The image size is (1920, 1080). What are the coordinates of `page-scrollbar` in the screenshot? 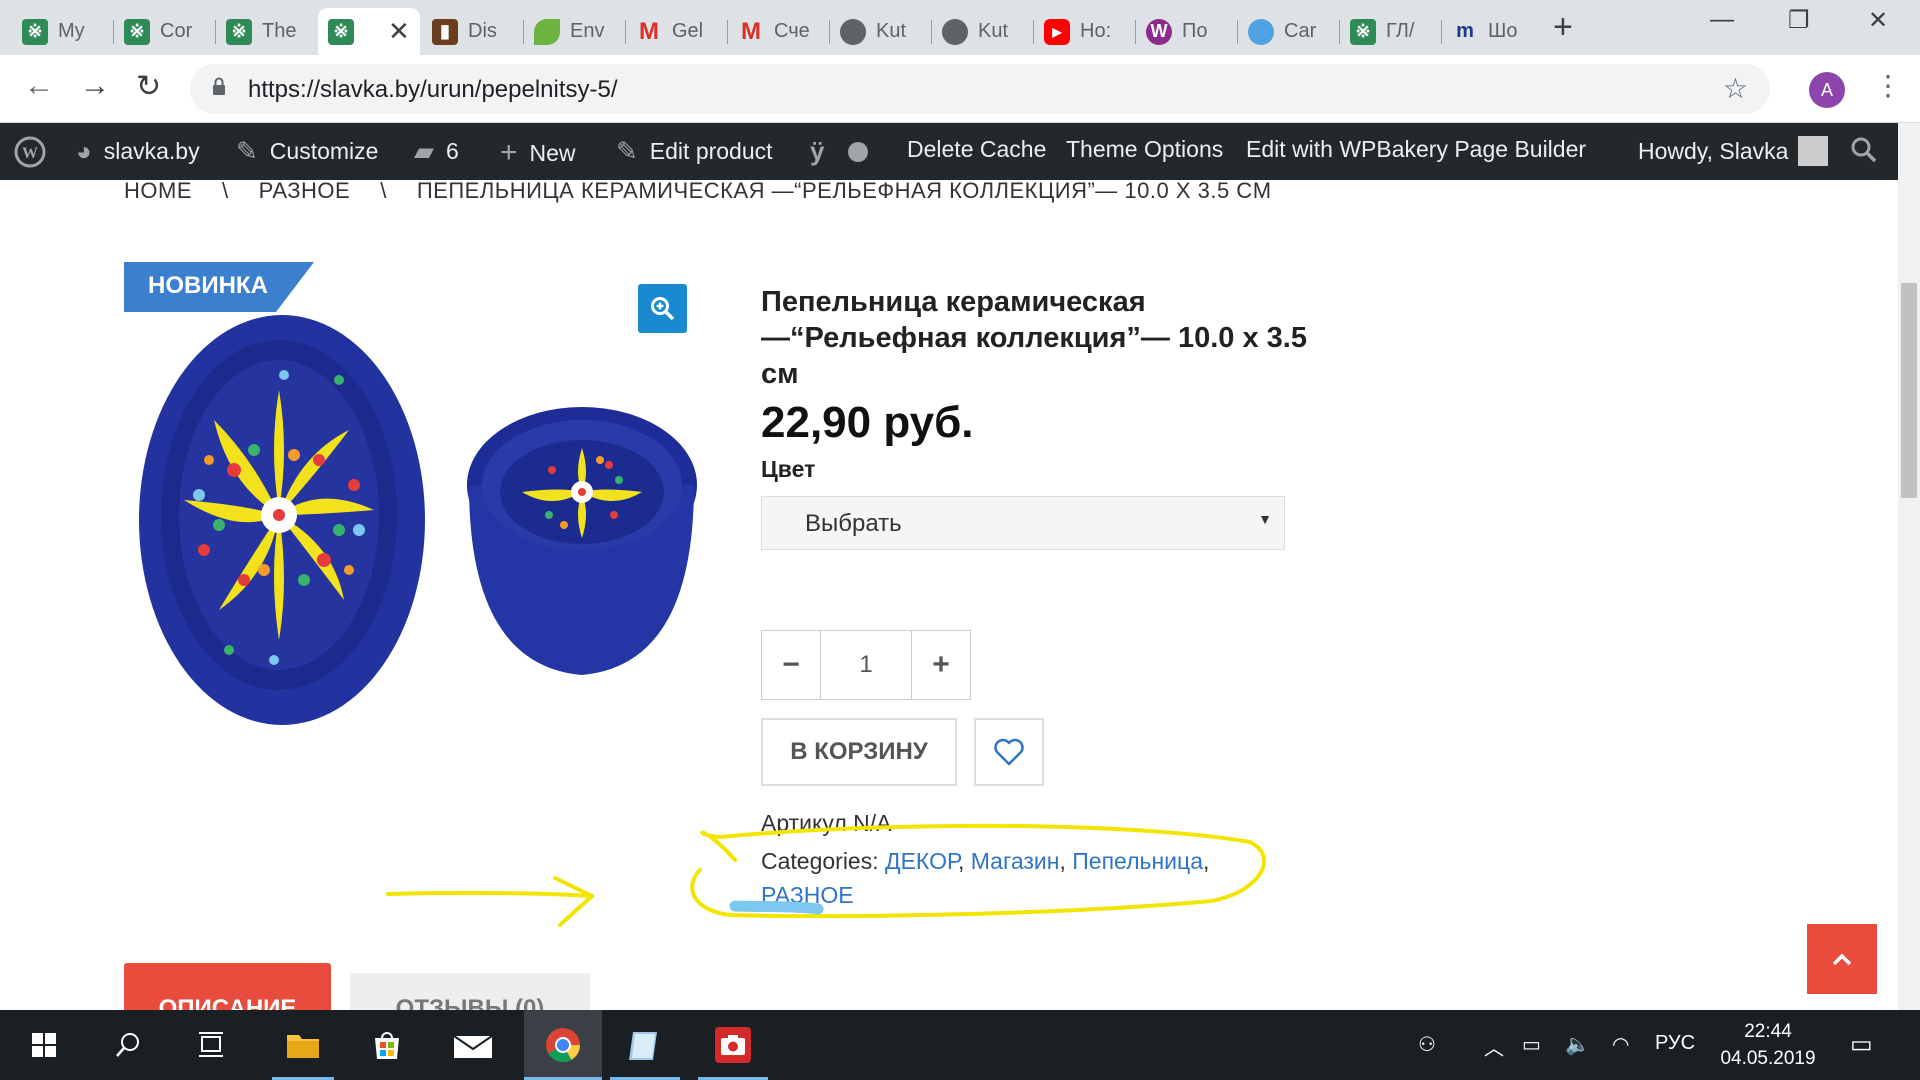 It's located at (1909, 566).